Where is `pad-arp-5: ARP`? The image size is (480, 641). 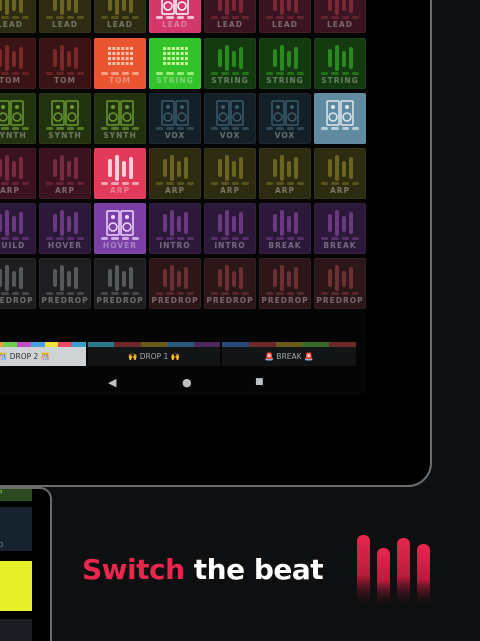
pad-arp-5: ARP is located at coordinates (230, 173).